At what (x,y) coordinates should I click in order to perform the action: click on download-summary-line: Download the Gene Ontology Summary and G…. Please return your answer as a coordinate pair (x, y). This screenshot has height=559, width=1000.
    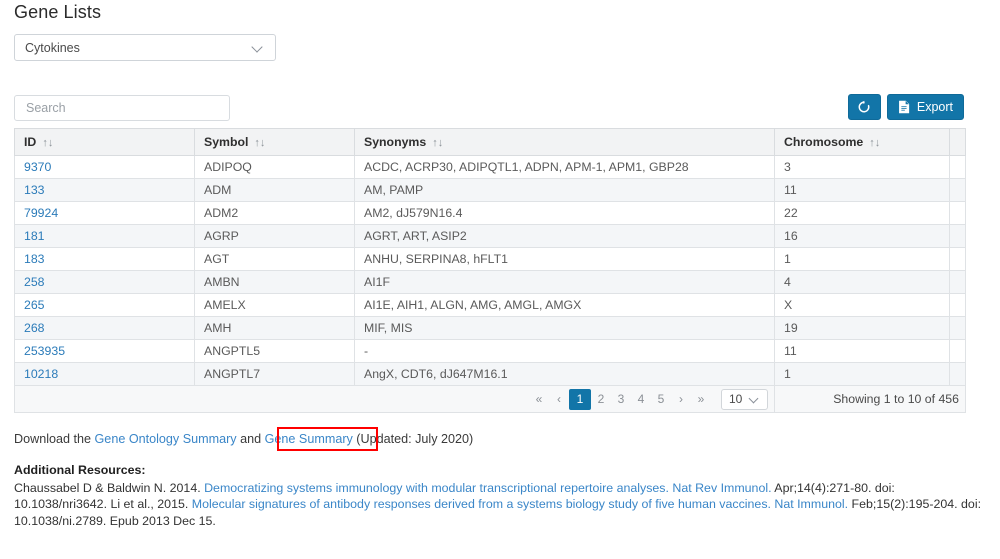
    Looking at the image, I should click on (243, 439).